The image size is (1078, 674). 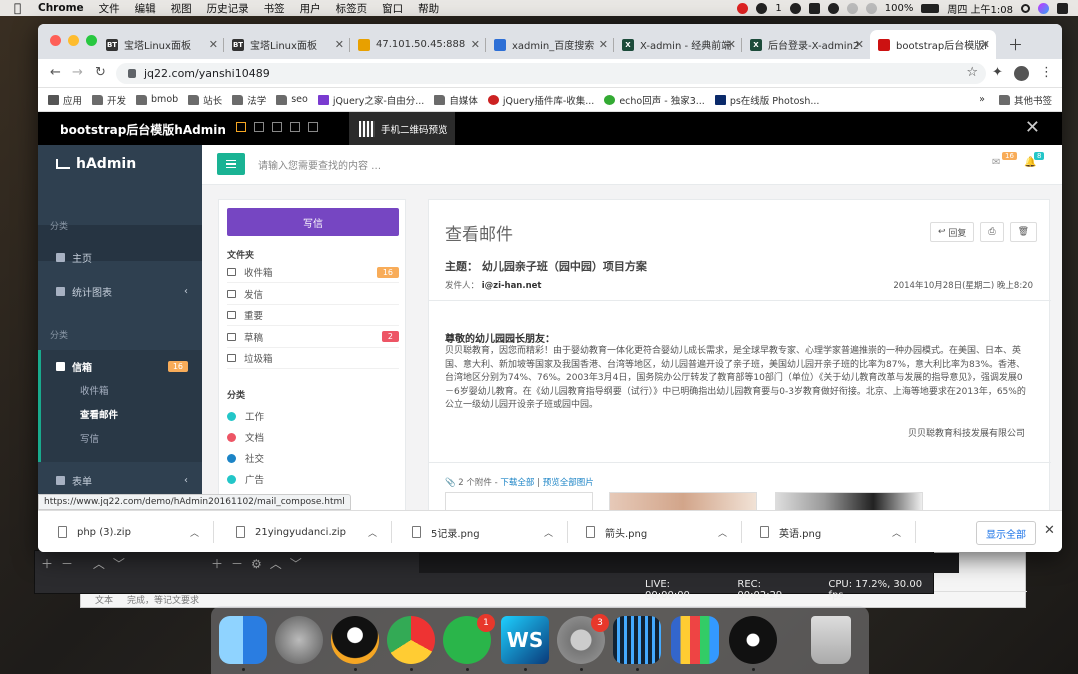 What do you see at coordinates (402, 128) in the screenshot?
I see `qr-preview-button: 手机二维码预览` at bounding box center [402, 128].